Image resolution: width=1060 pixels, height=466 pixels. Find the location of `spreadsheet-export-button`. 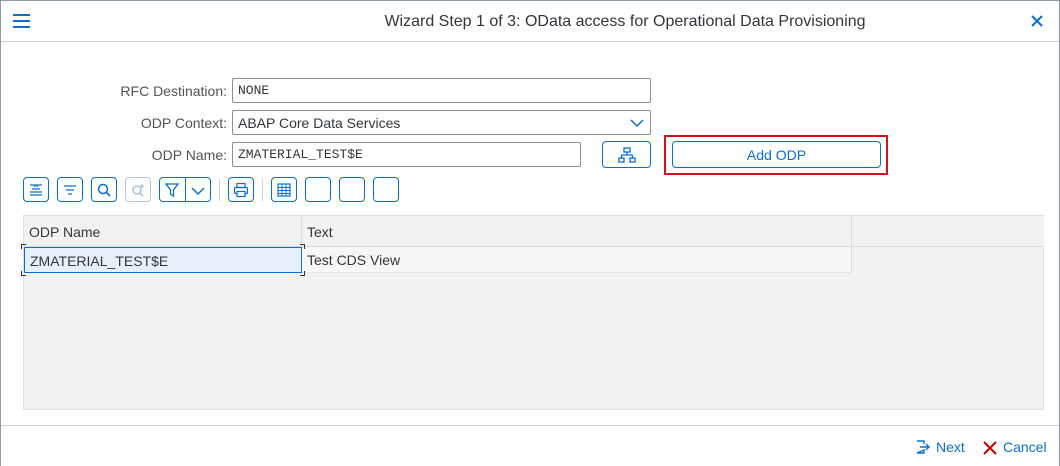

spreadsheet-export-button is located at coordinates (284, 189).